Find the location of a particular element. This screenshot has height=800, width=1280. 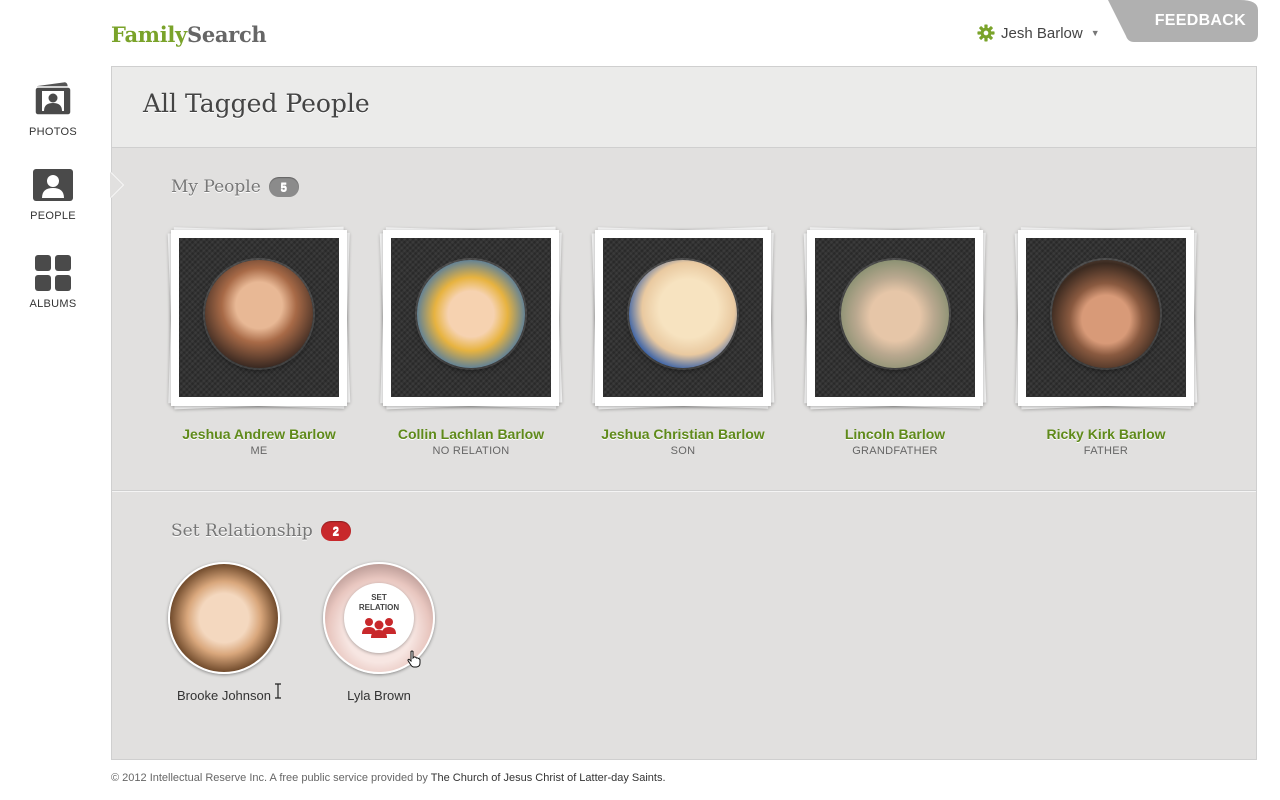

user-menu: Jesh Barlow ▼ is located at coordinates (1038, 33).